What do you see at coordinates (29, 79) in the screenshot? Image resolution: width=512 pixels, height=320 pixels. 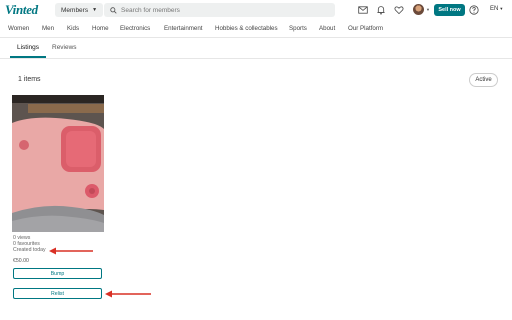 I see `items-count: 1 items` at bounding box center [29, 79].